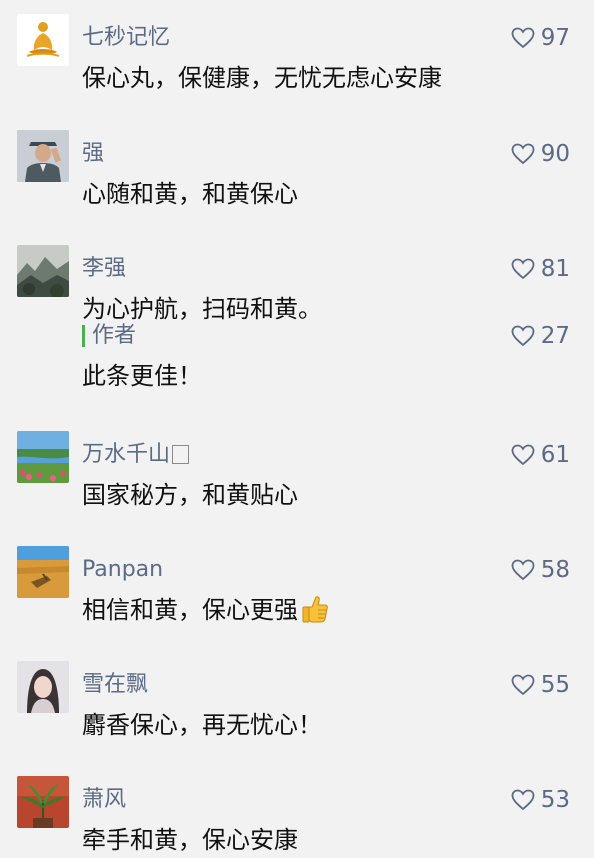 The width and height of the screenshot is (594, 858). I want to click on portrait-photo-icon, so click(43, 687).